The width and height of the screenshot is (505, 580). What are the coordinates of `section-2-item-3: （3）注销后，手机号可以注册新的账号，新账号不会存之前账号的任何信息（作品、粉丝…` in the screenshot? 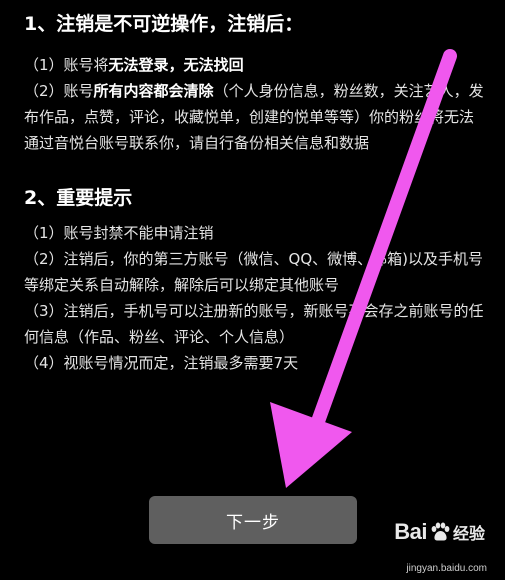 It's located at (254, 324).